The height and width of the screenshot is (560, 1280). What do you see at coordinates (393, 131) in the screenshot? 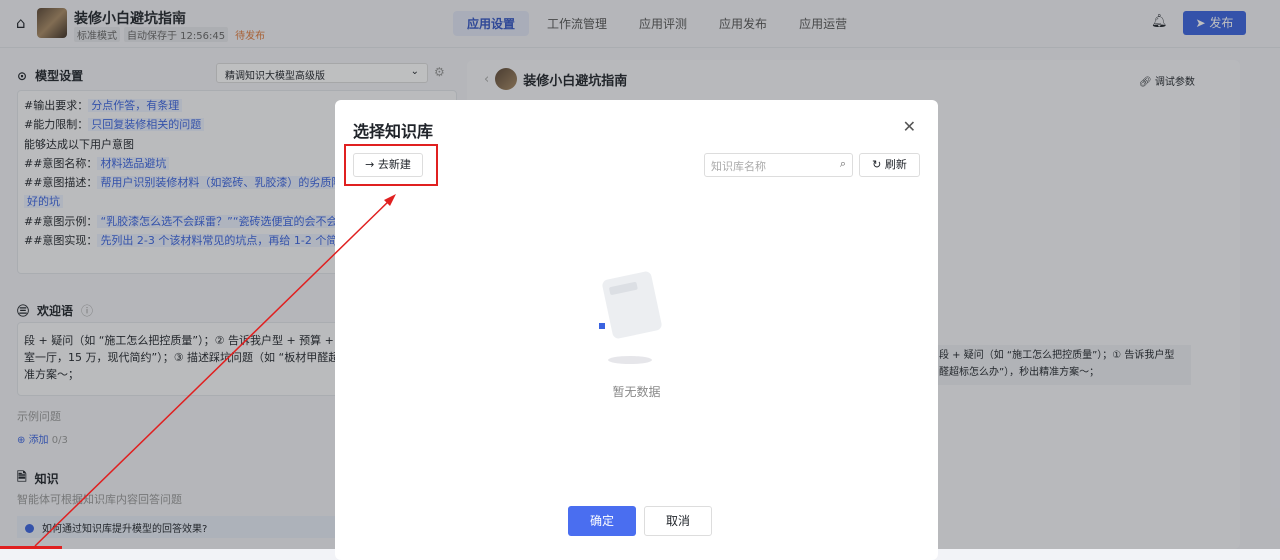
I see `dialog-title: 选择知识库` at bounding box center [393, 131].